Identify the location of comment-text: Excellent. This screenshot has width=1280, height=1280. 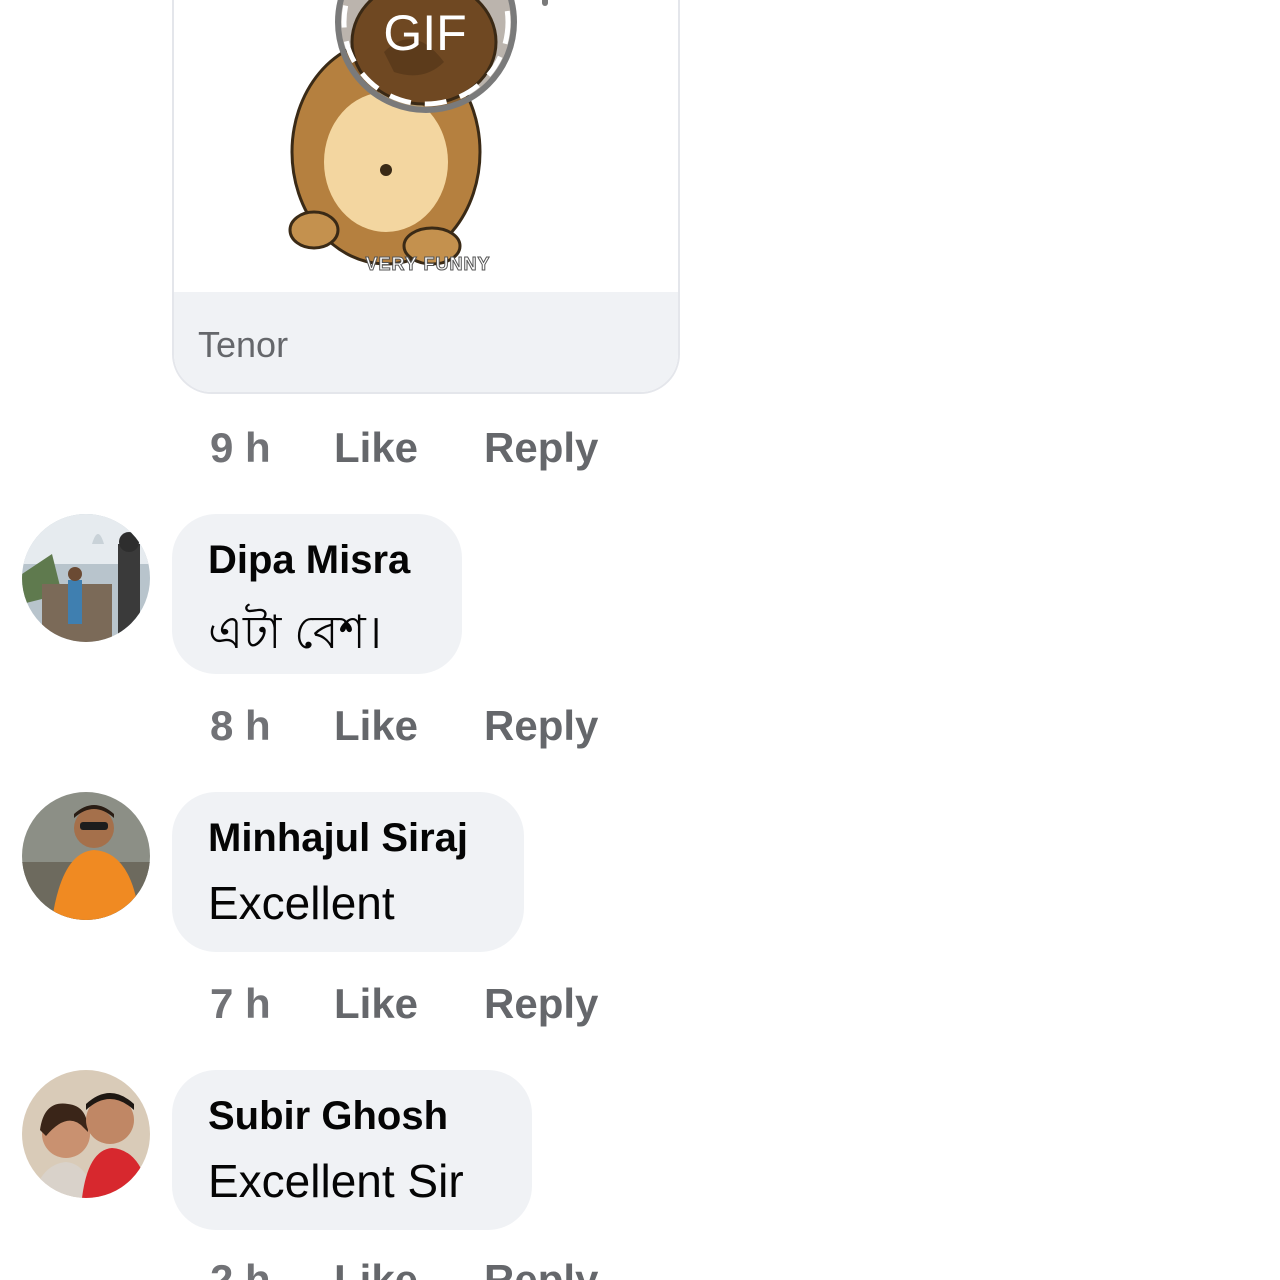
(301, 903).